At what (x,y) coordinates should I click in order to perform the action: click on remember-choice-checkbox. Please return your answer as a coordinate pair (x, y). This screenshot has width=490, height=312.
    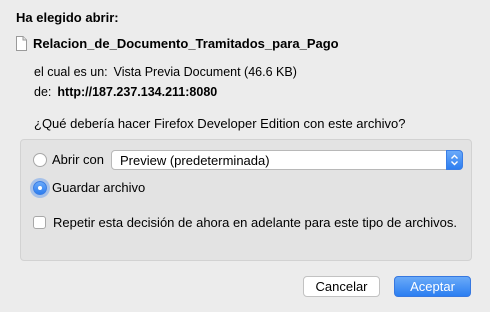
    Looking at the image, I should click on (39, 222).